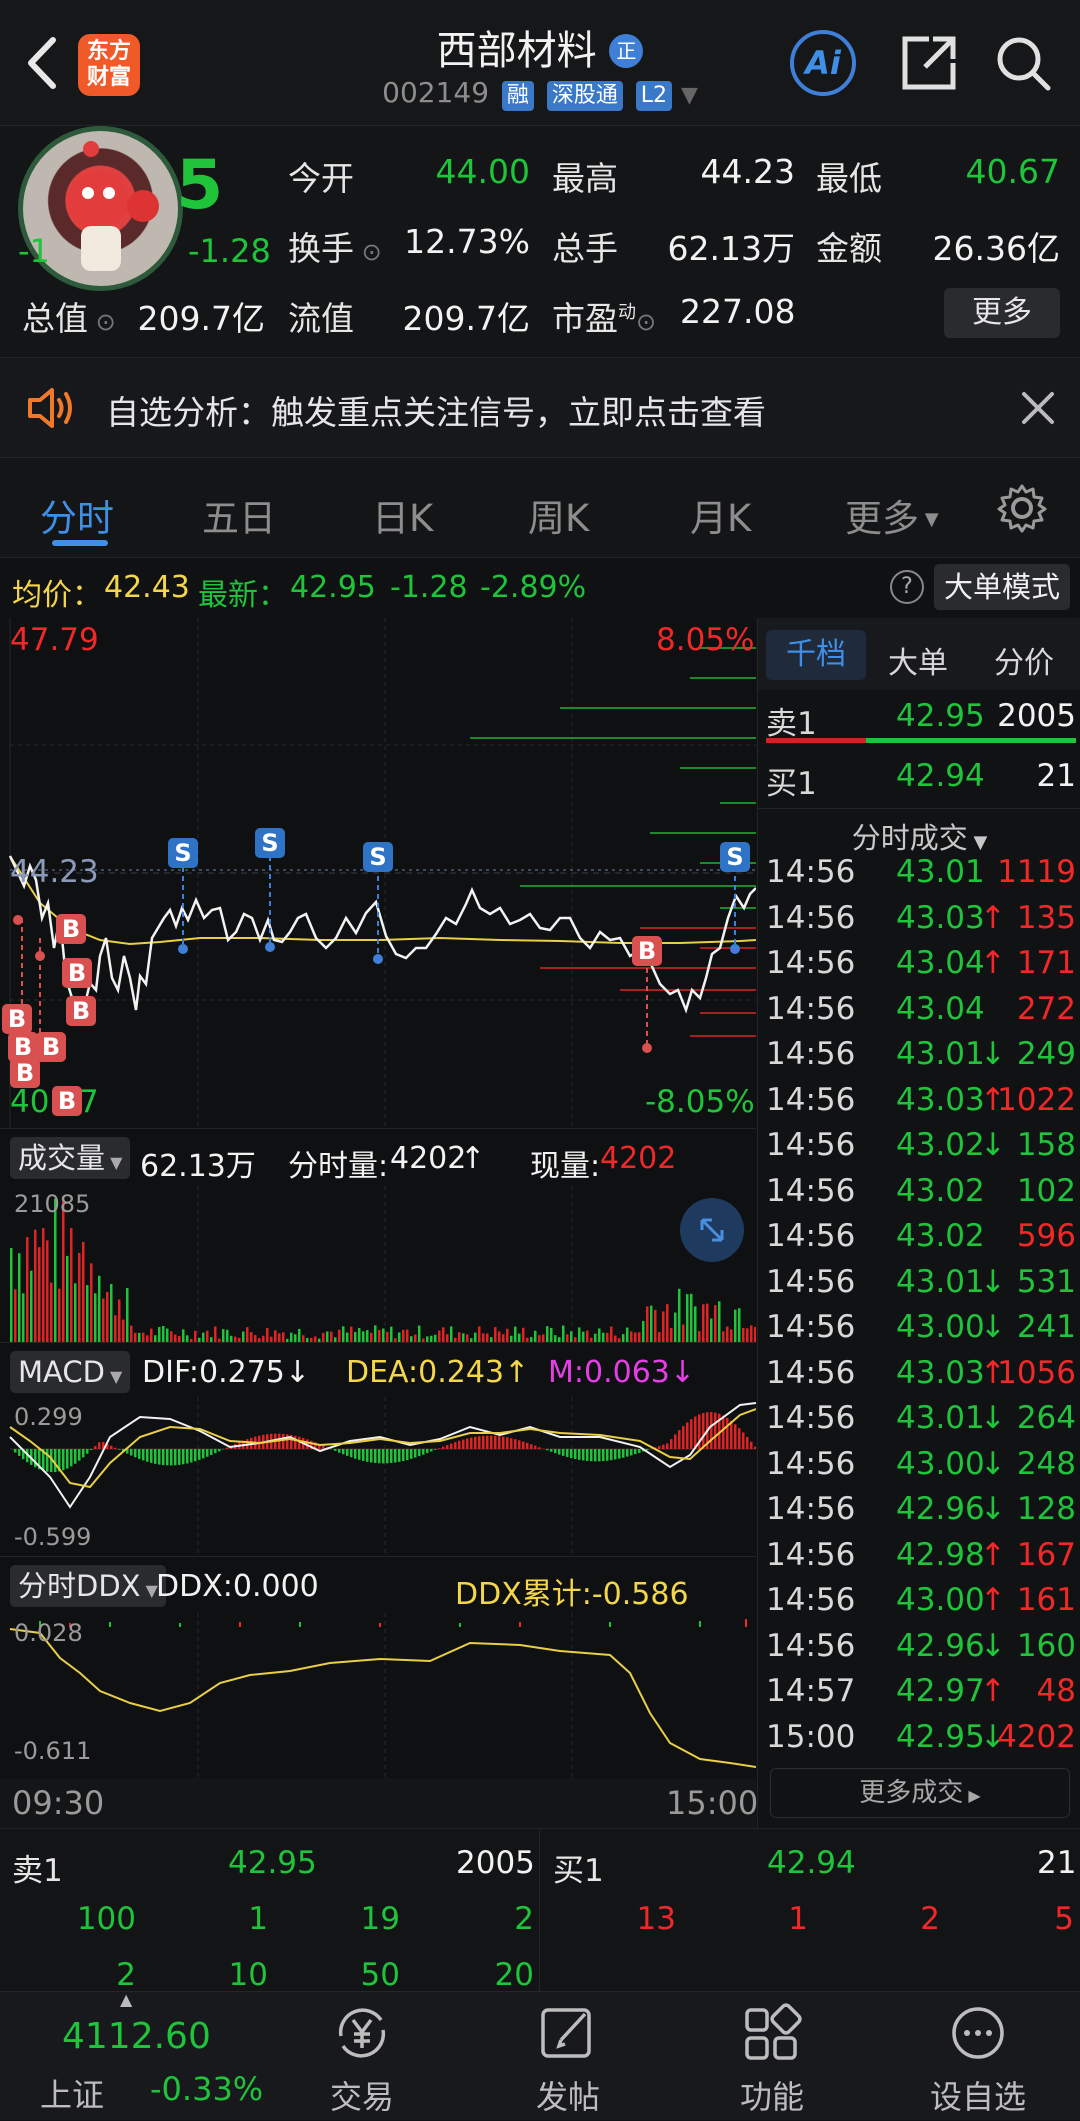 Image resolution: width=1080 pixels, height=2121 pixels. I want to click on tab-monthly-k: 月K, so click(720, 515).